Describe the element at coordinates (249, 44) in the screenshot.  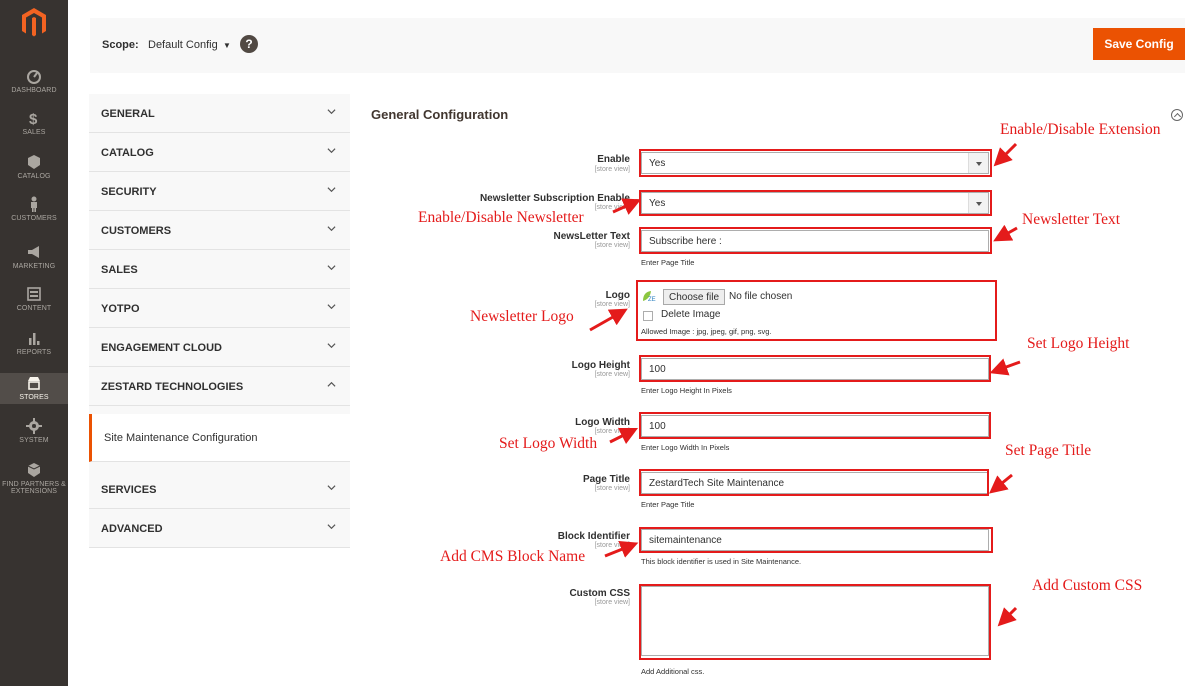
I see `help-icon: ?` at that location.